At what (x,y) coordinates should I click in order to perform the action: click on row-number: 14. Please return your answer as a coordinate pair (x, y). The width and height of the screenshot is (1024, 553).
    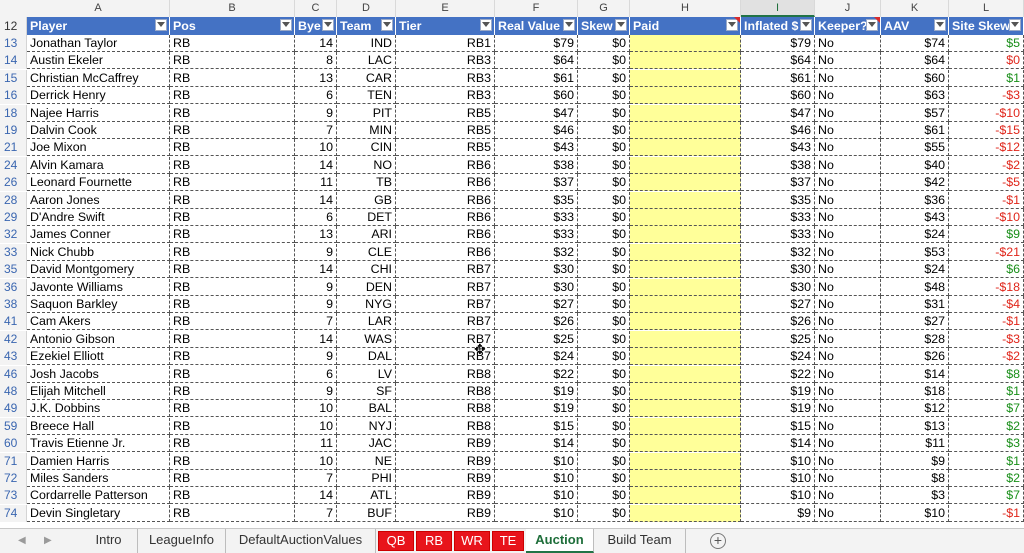
    Looking at the image, I should click on (13, 61).